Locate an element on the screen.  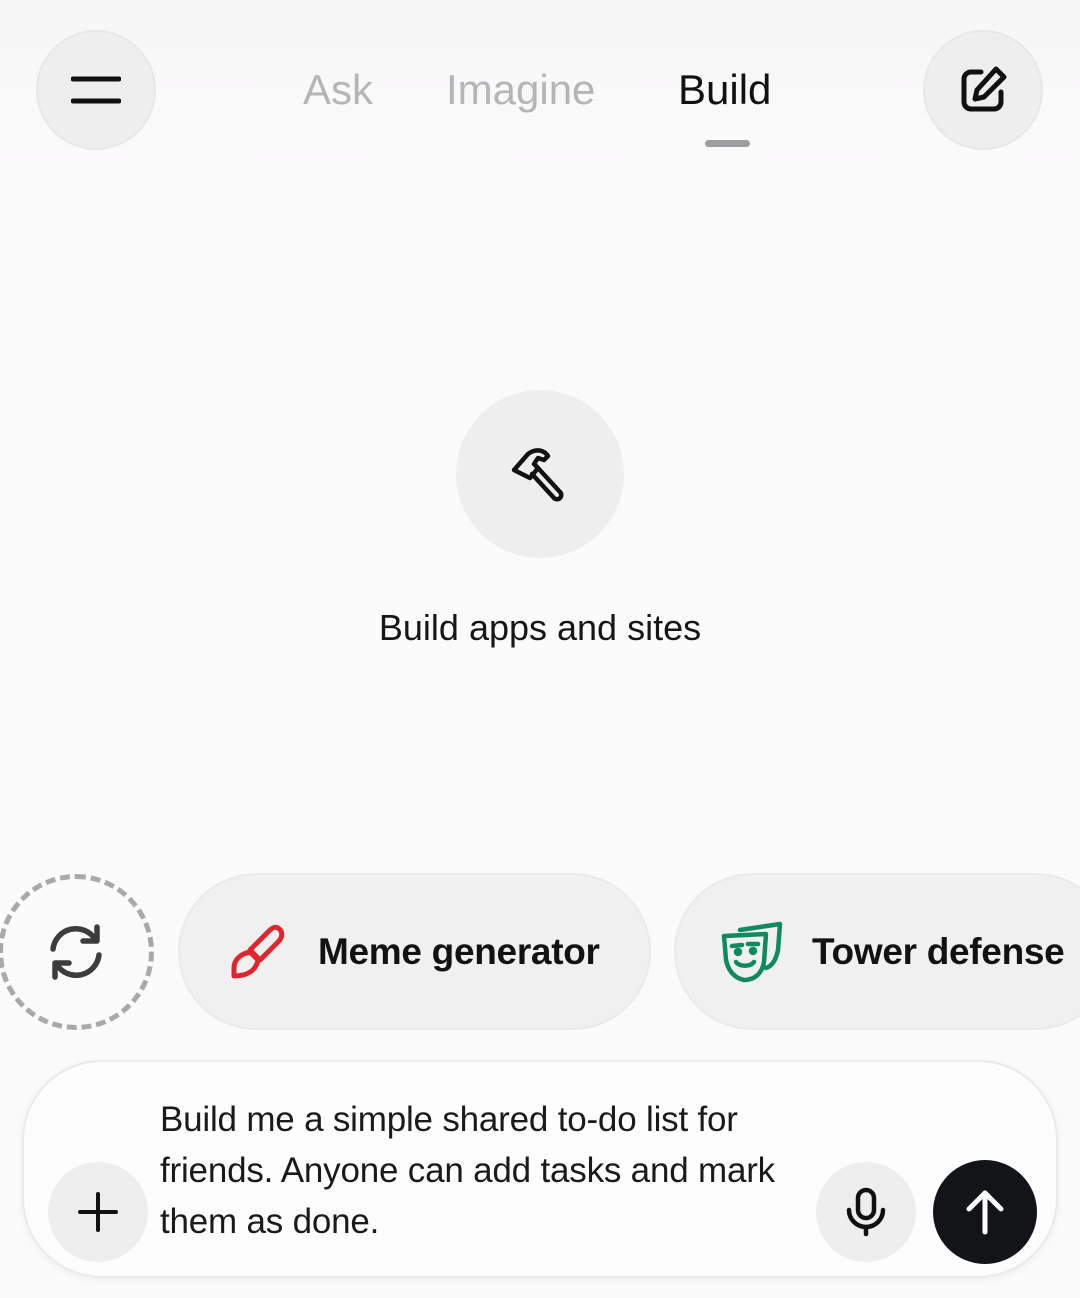
active-tab-indicator is located at coordinates (727, 143).